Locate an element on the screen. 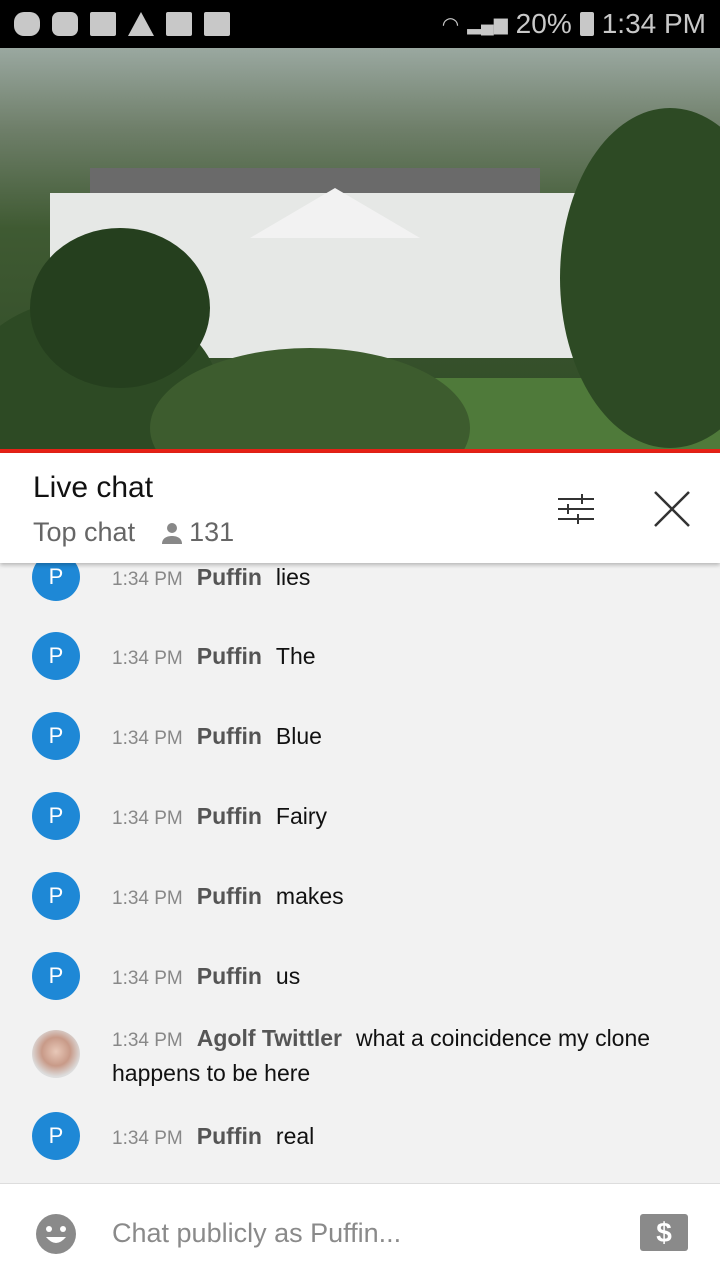 The width and height of the screenshot is (720, 1280). chat-mode-dropdown: Top chat is located at coordinates (84, 532).